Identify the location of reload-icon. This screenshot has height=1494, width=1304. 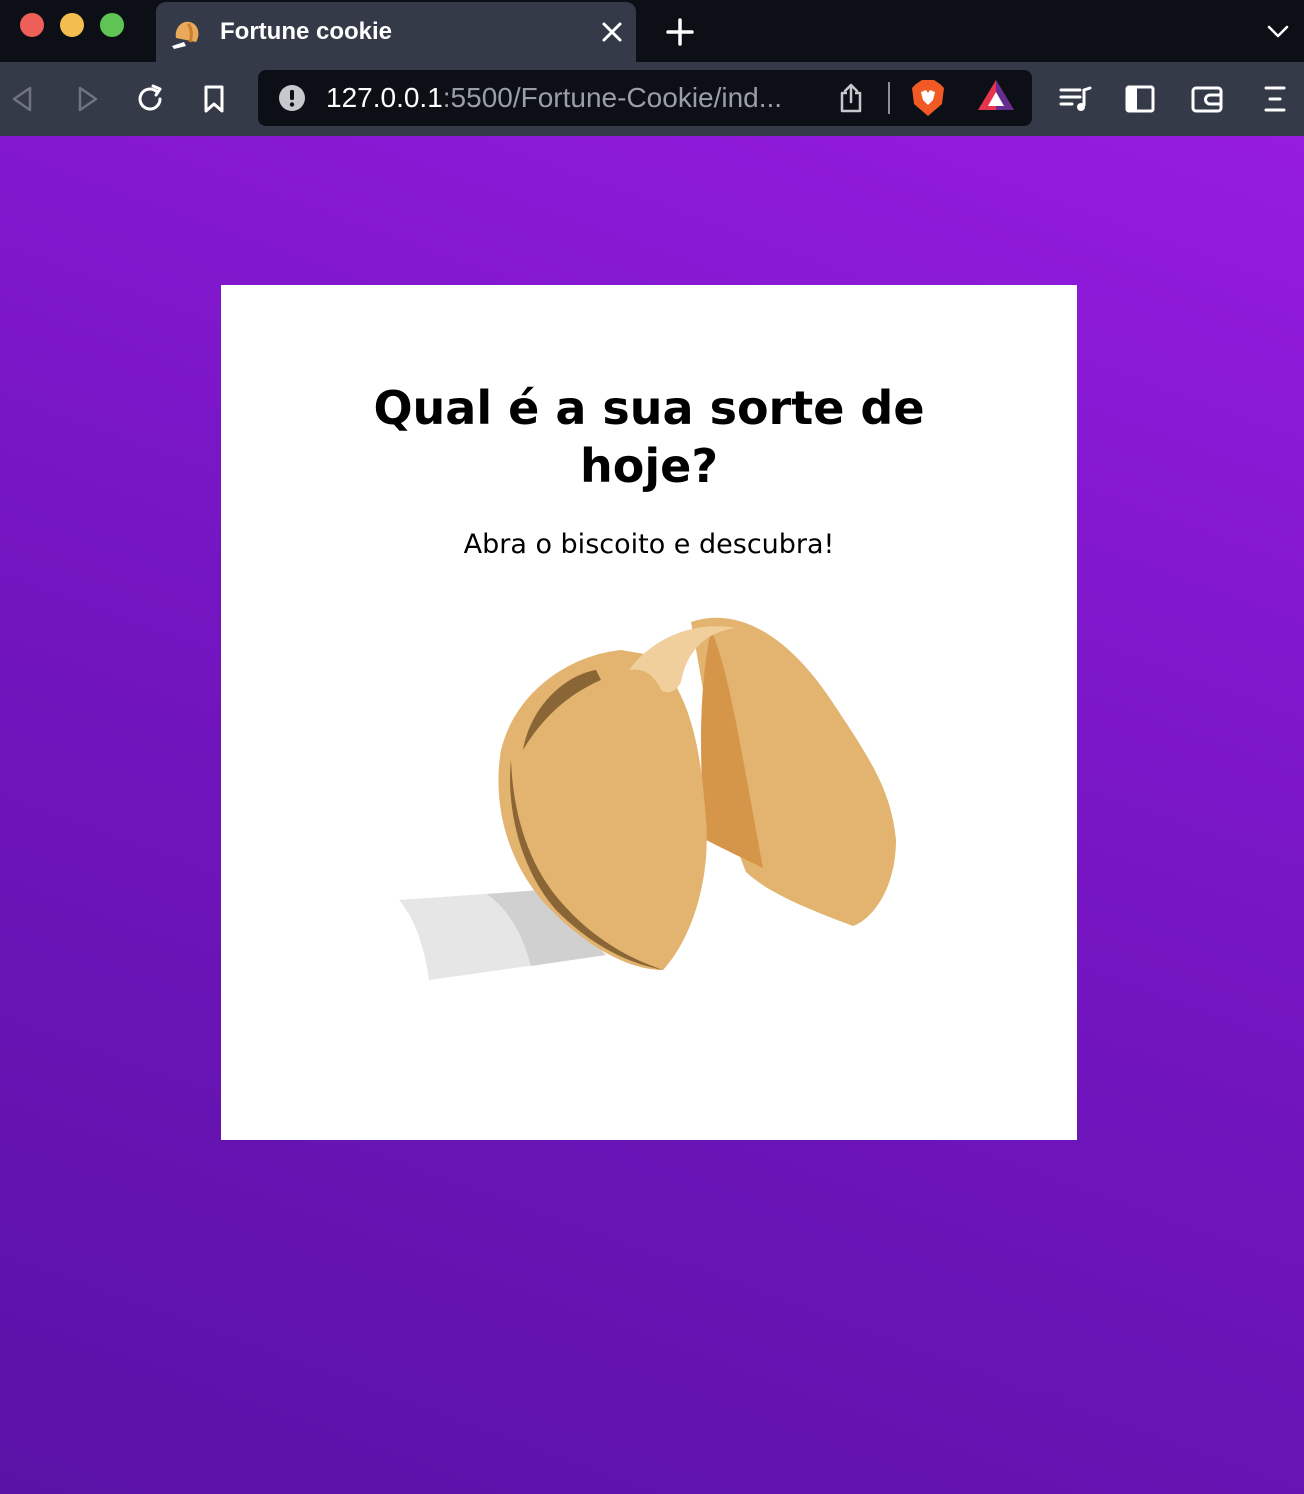
(150, 99).